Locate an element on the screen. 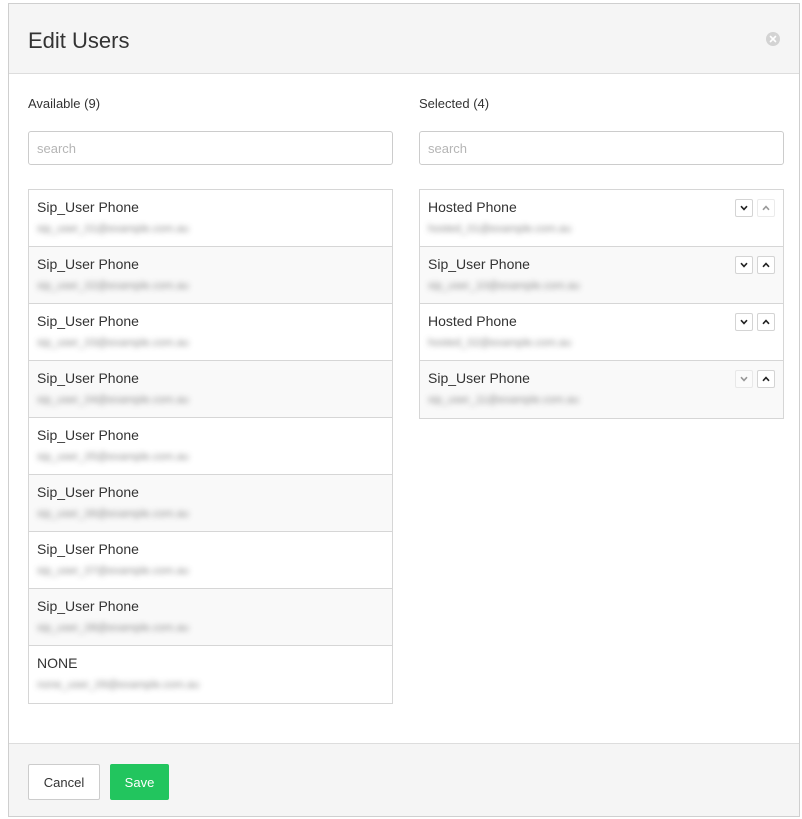  item-subtitle-blurred: sip_user_10@example.com.au is located at coordinates (504, 286).